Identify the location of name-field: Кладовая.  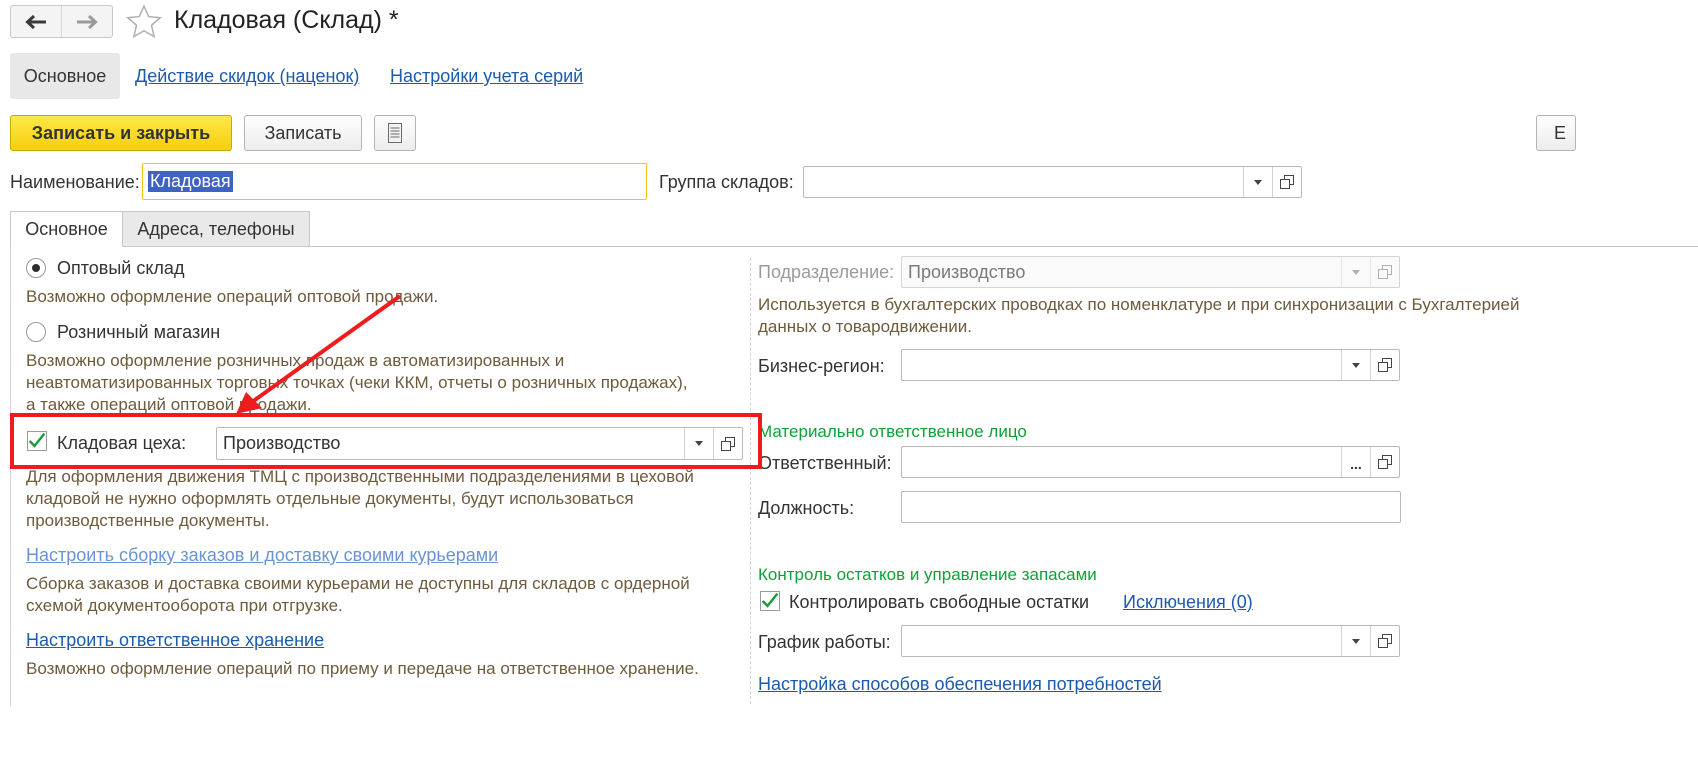
(394, 181).